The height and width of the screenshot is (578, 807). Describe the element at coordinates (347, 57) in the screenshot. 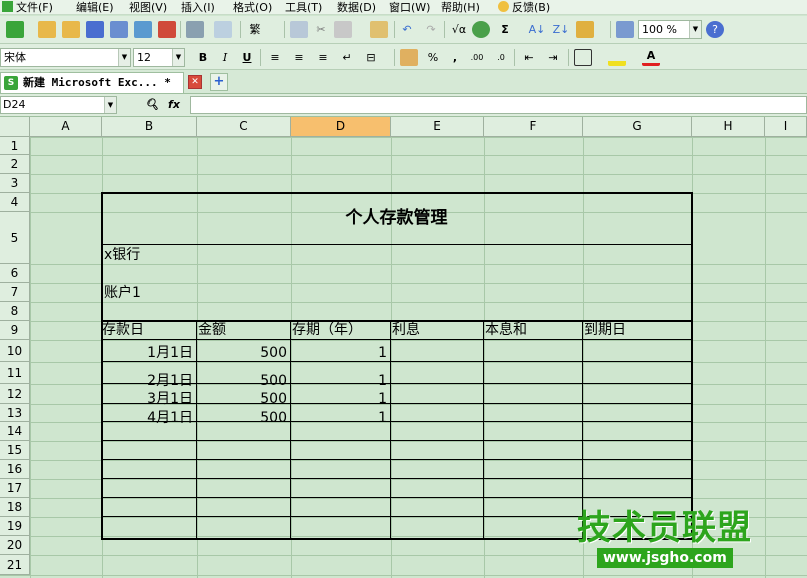

I see `wrap-text-icon: ↵` at that location.